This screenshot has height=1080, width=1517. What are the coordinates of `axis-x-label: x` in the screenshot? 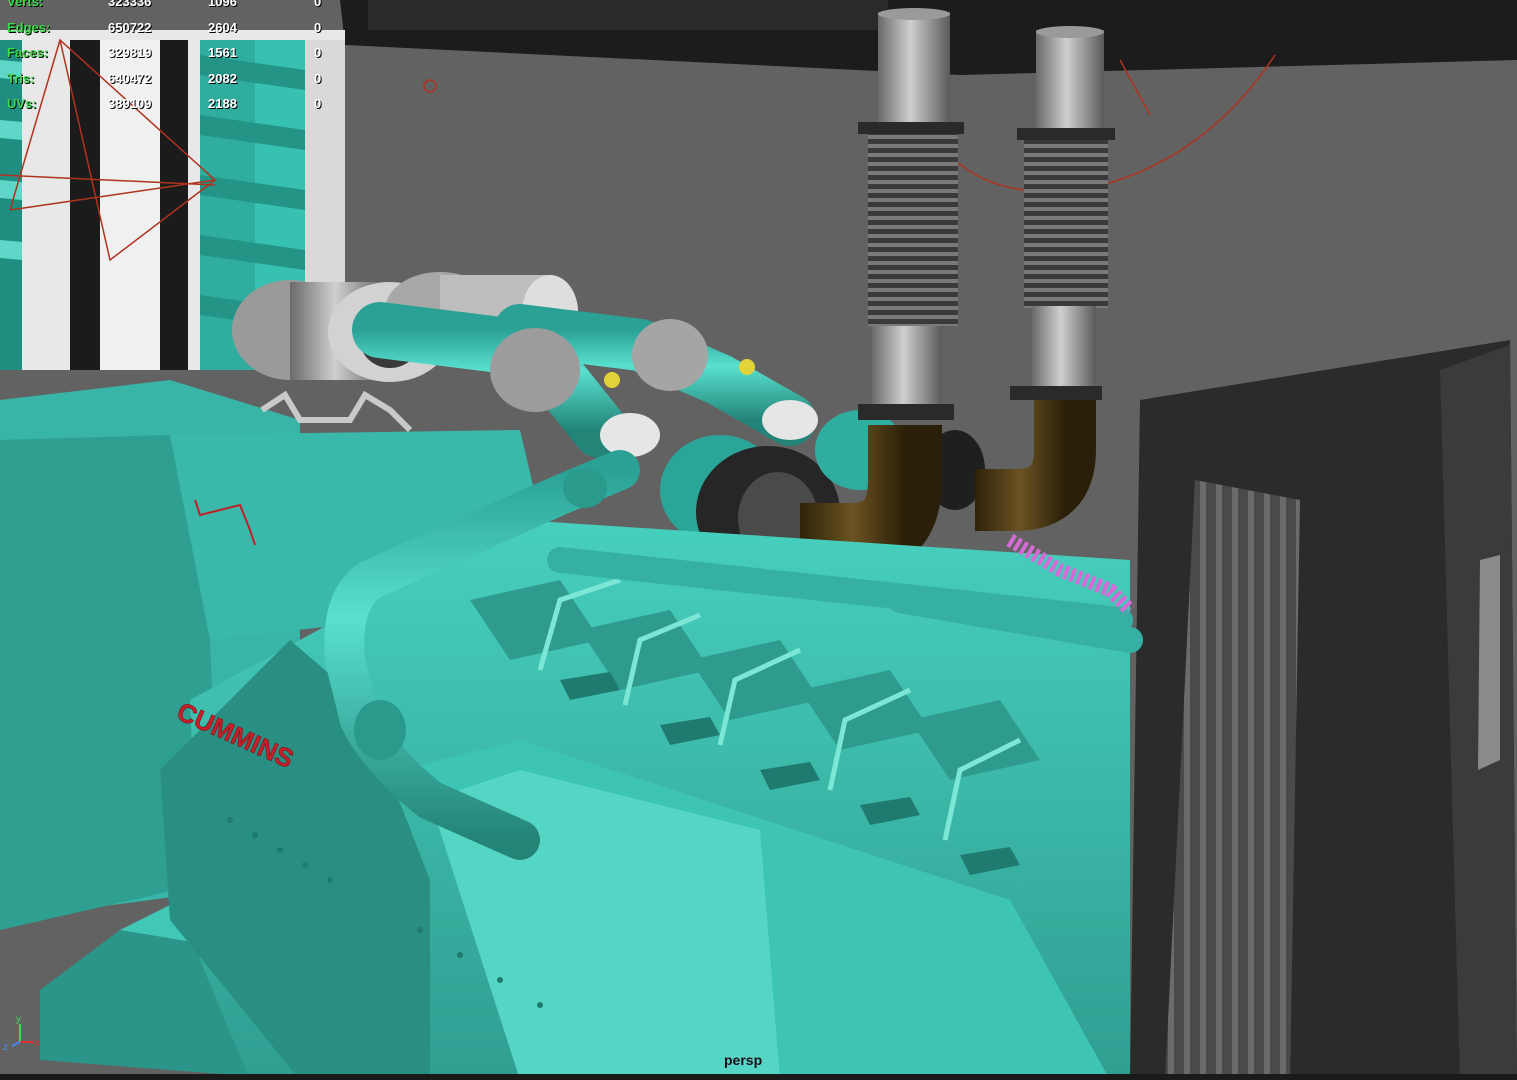 It's located at (37, 1043).